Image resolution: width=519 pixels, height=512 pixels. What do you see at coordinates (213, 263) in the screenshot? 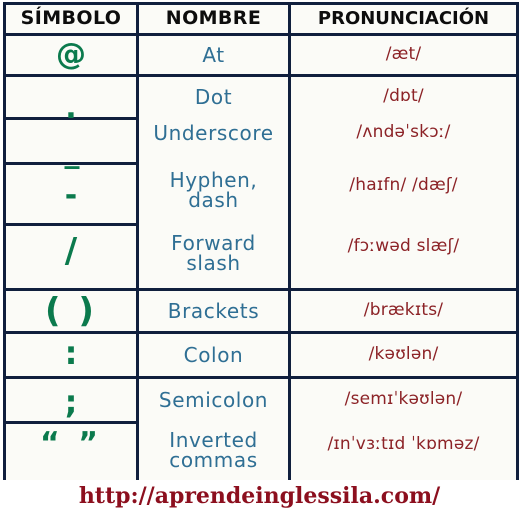
I see `name-line-2: slash` at bounding box center [213, 263].